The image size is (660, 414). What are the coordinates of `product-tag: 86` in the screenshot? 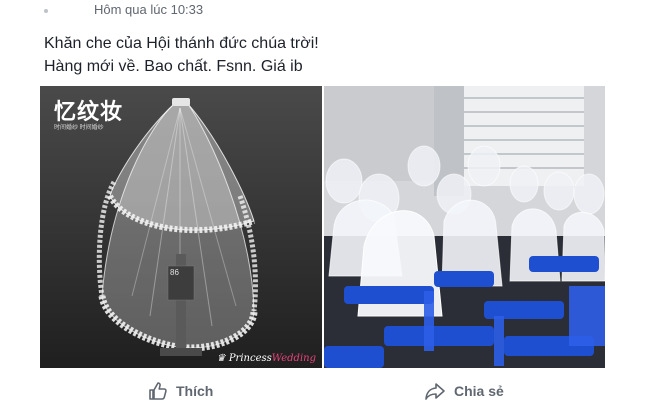 It's located at (174, 272).